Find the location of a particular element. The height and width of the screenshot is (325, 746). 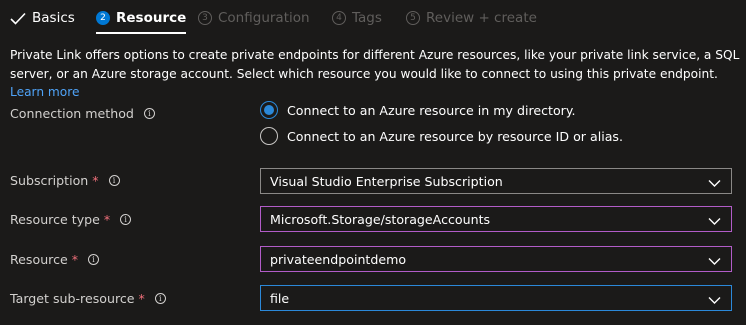

subscription-label: Subscription is located at coordinates (49, 180).